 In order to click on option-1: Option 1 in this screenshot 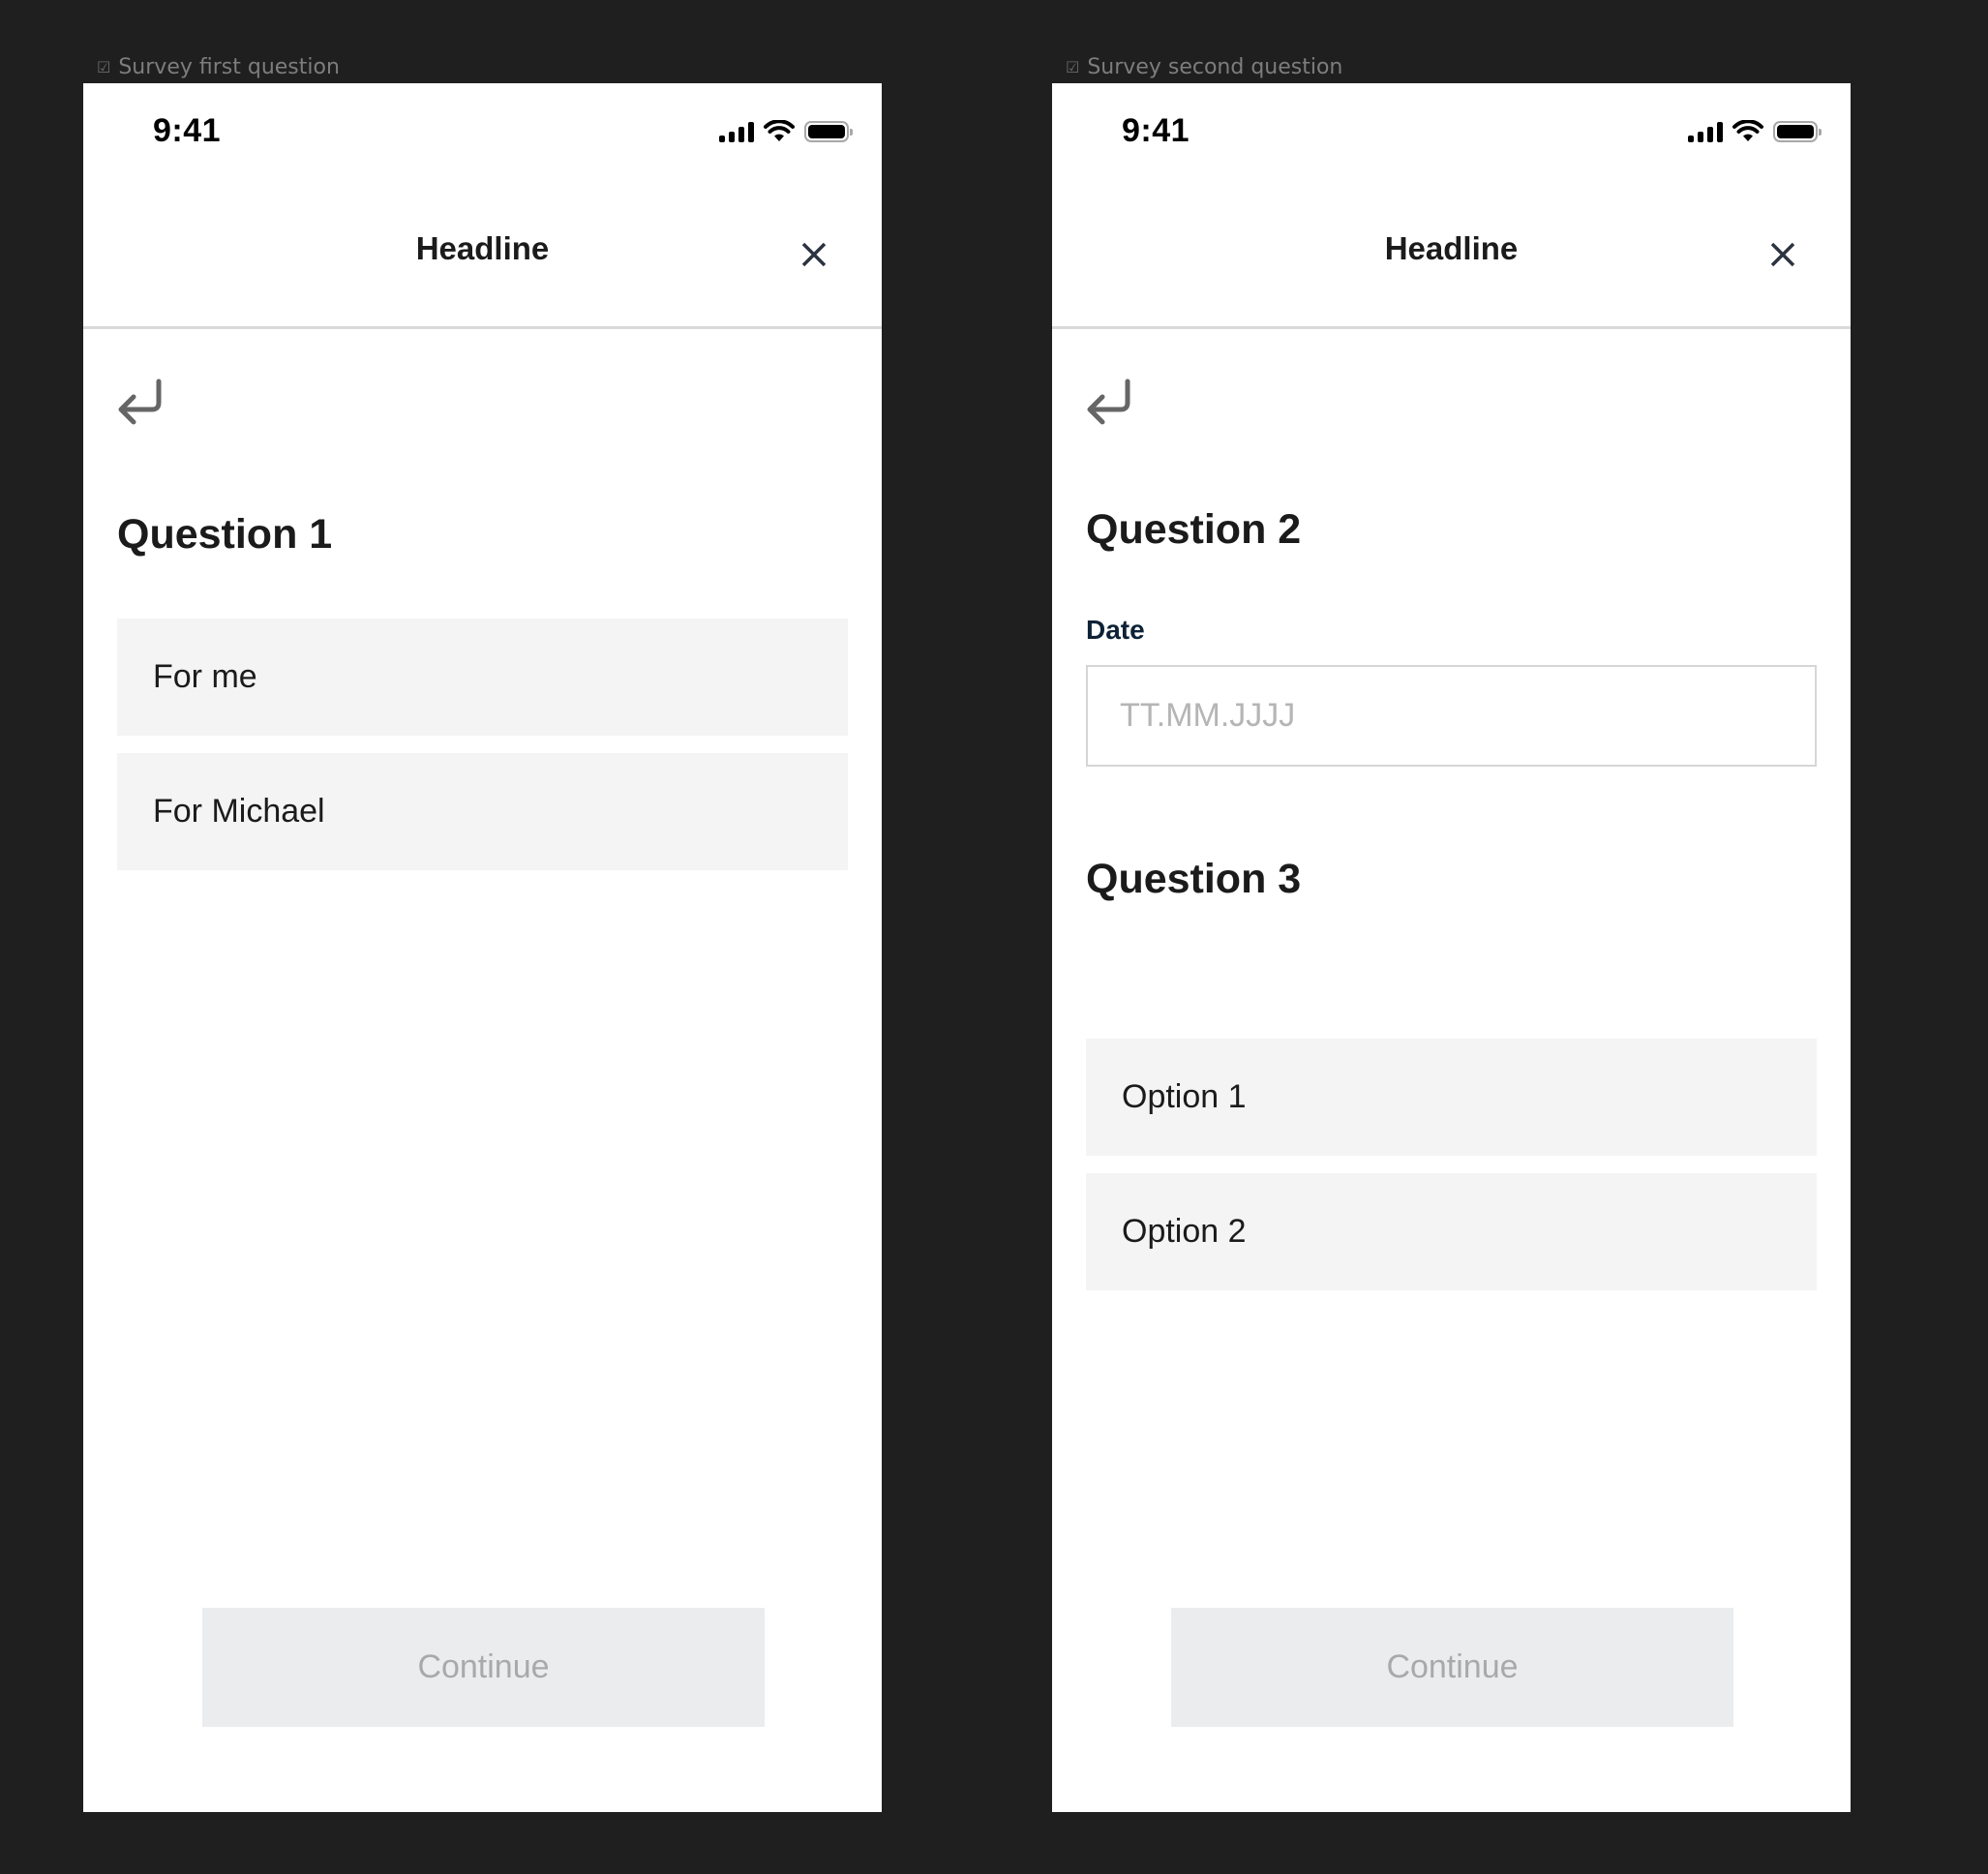, I will do `click(1451, 1097)`.